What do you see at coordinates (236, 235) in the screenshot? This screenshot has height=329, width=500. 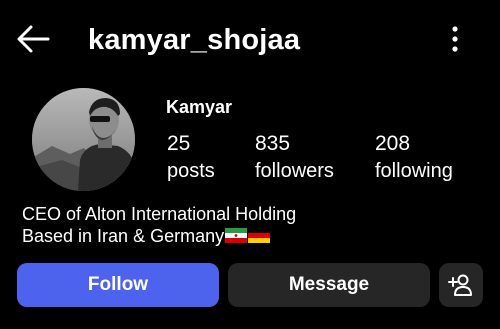 I see `iran-flag-icon` at bounding box center [236, 235].